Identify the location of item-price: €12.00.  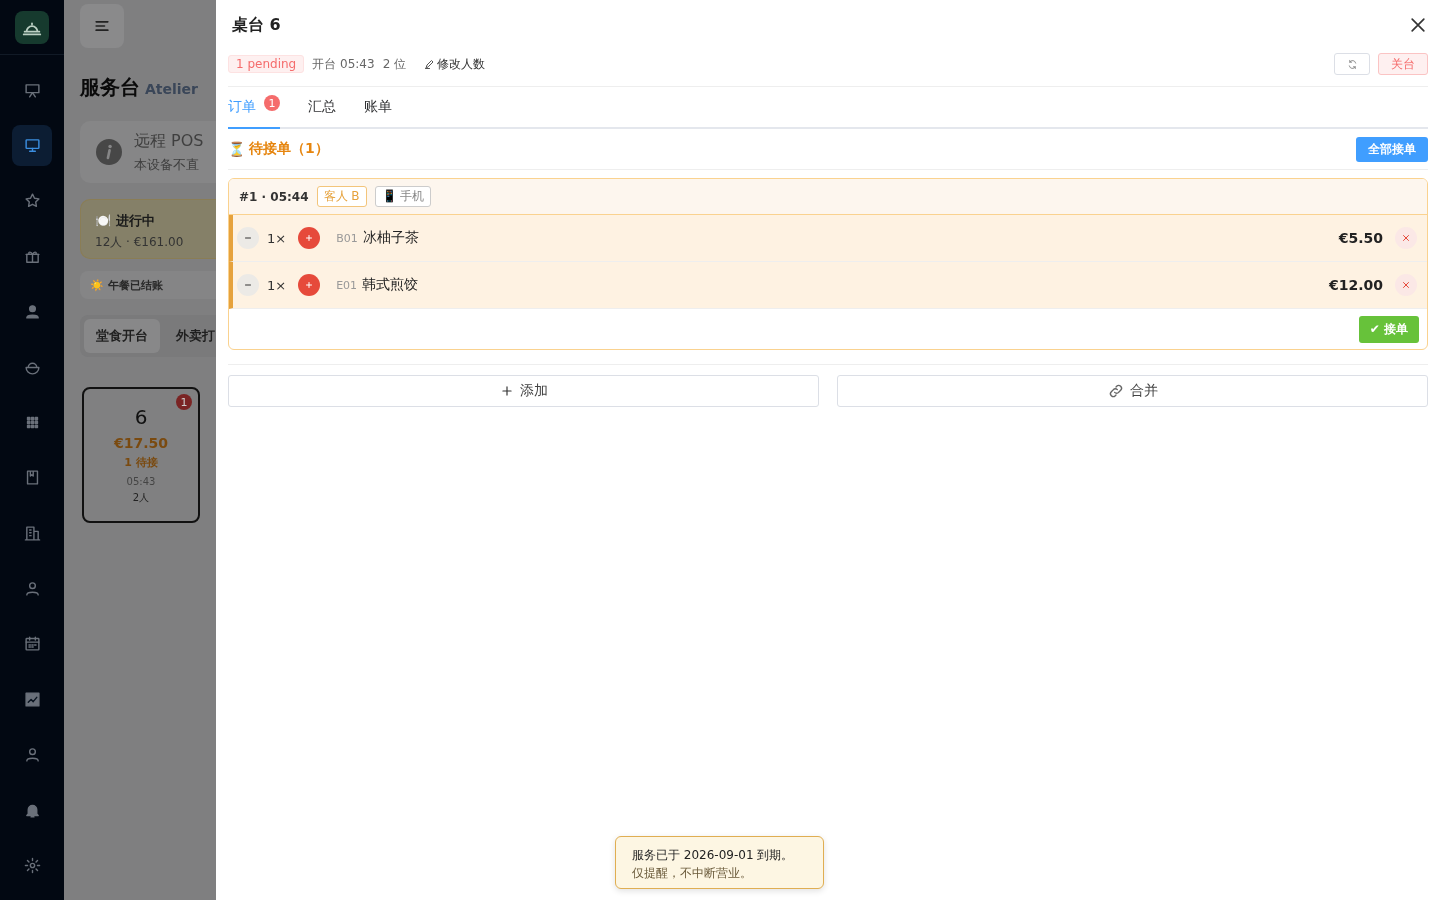
(1355, 285).